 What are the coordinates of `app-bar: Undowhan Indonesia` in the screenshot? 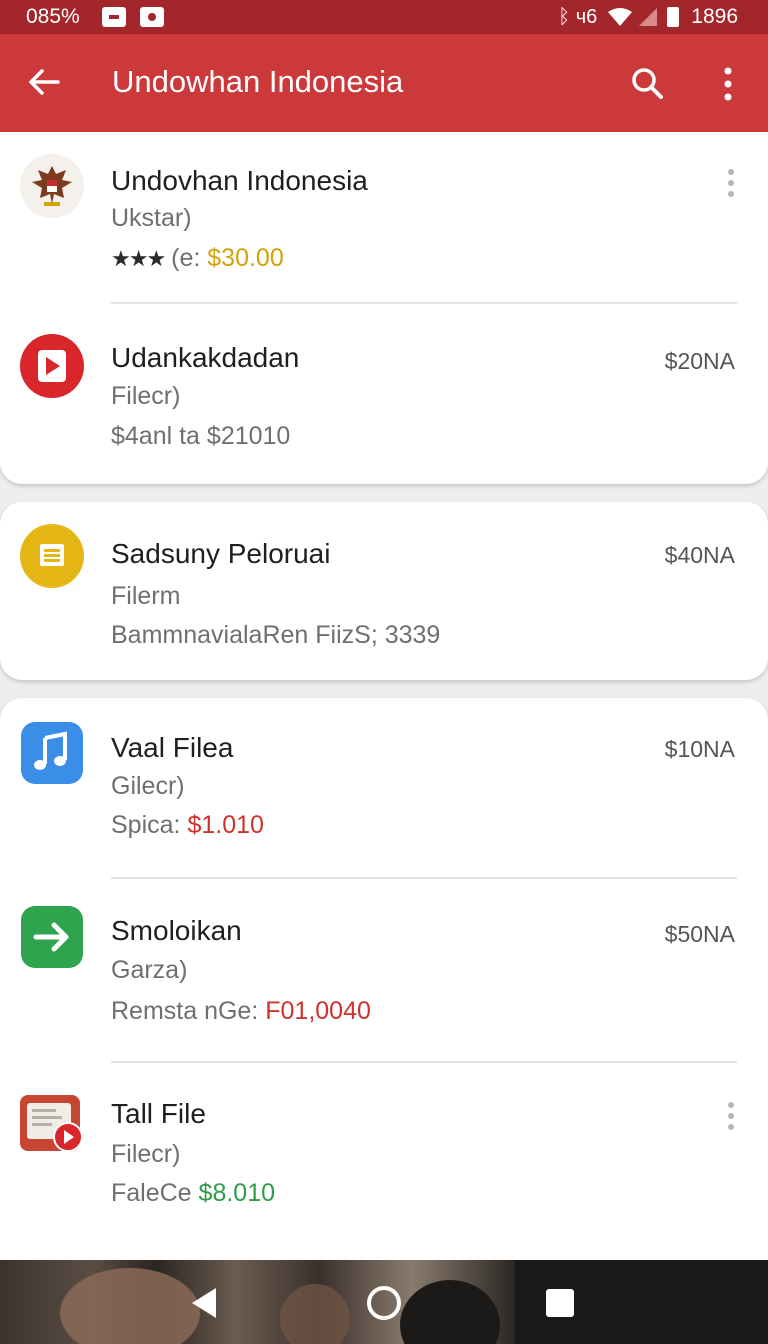 It's located at (384, 83).